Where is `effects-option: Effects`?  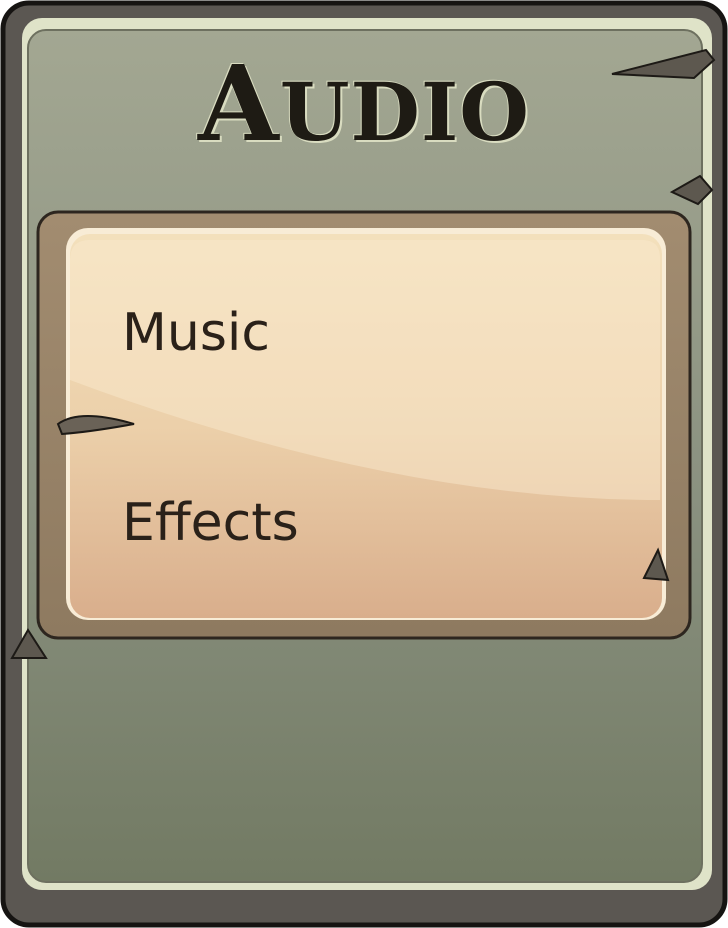
effects-option: Effects is located at coordinates (214, 523).